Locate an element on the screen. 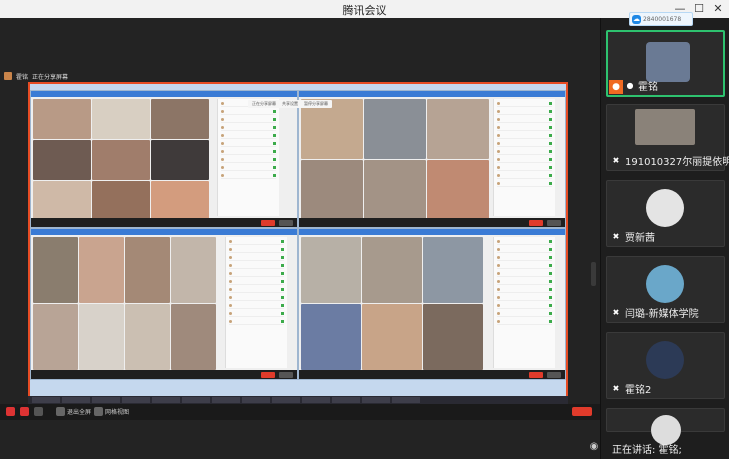  meeting-toolbar: 退出全屏 网格视图 is located at coordinates (300, 412).